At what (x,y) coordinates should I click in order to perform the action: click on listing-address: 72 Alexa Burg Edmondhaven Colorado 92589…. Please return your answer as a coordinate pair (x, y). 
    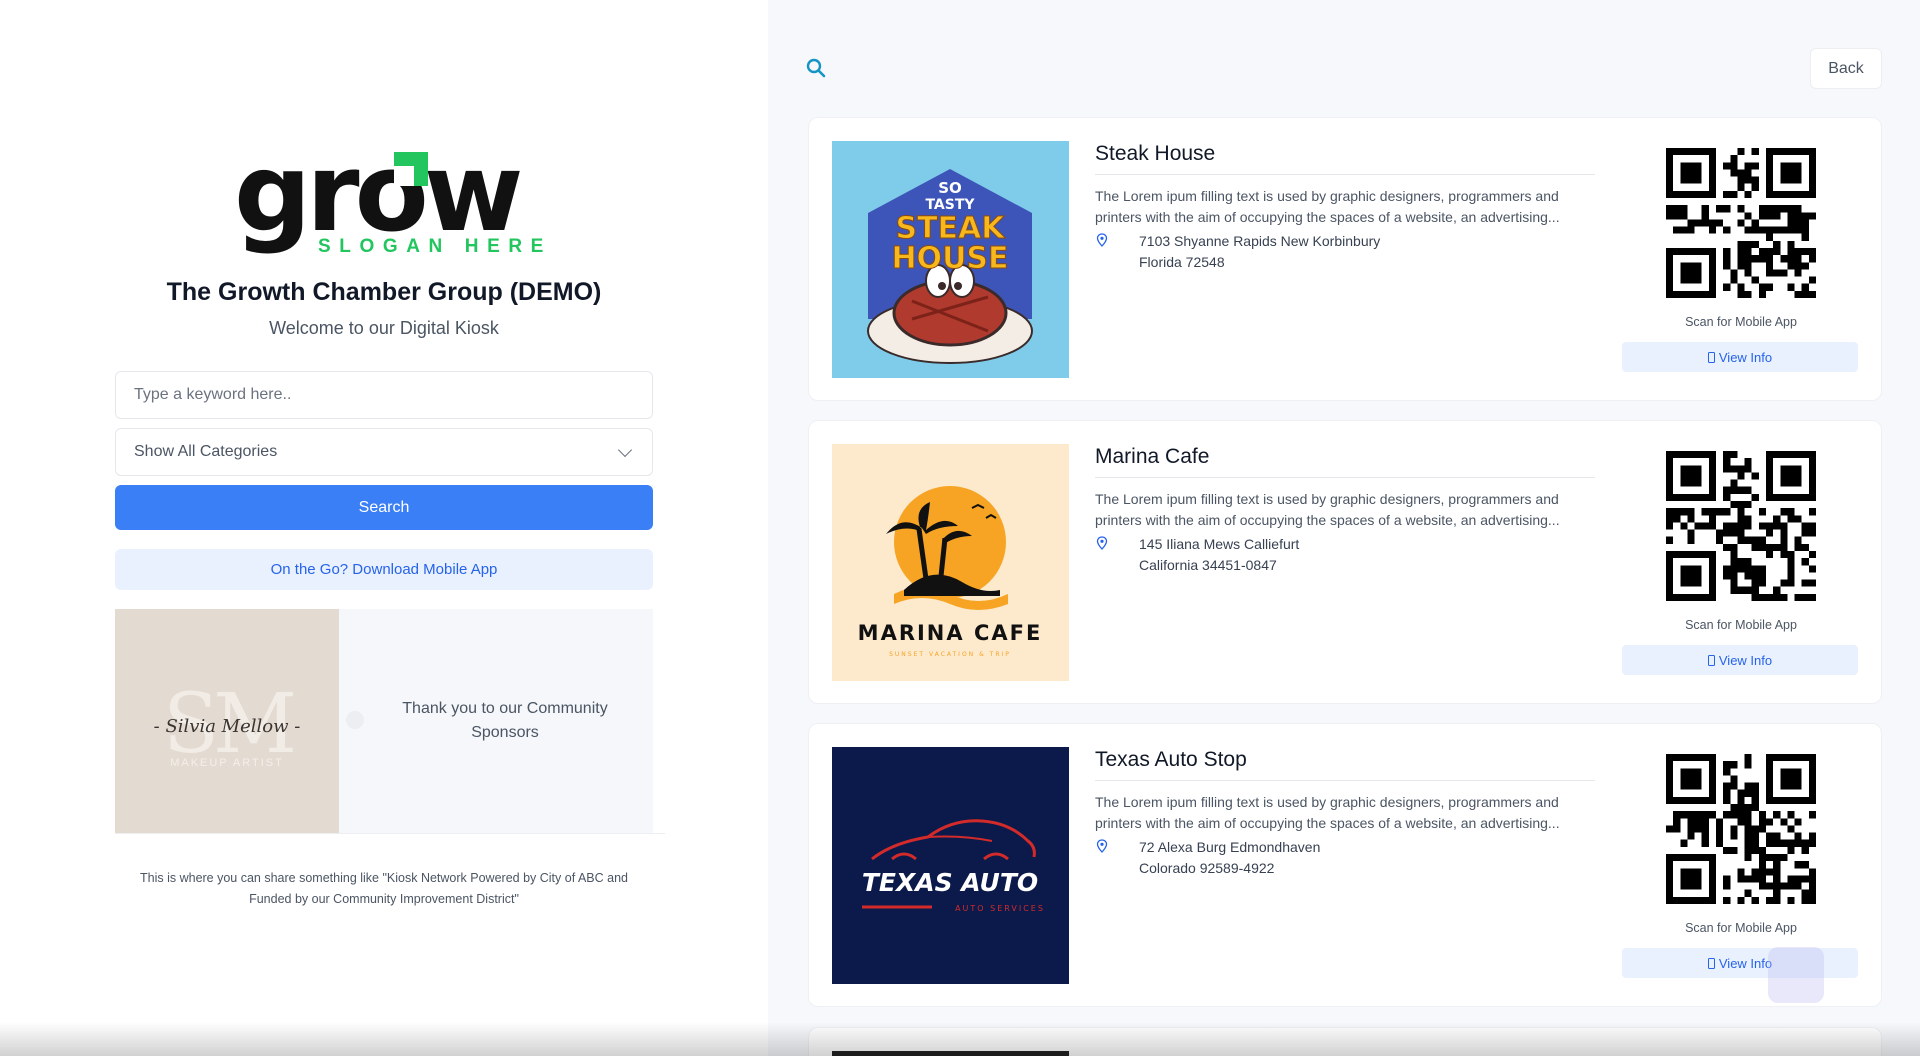
    Looking at the image, I should click on (1229, 858).